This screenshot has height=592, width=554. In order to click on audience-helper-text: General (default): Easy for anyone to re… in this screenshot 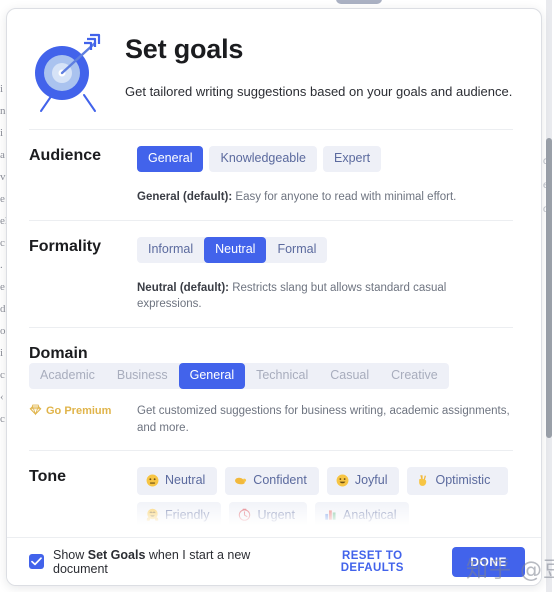, I will do `click(325, 197)`.